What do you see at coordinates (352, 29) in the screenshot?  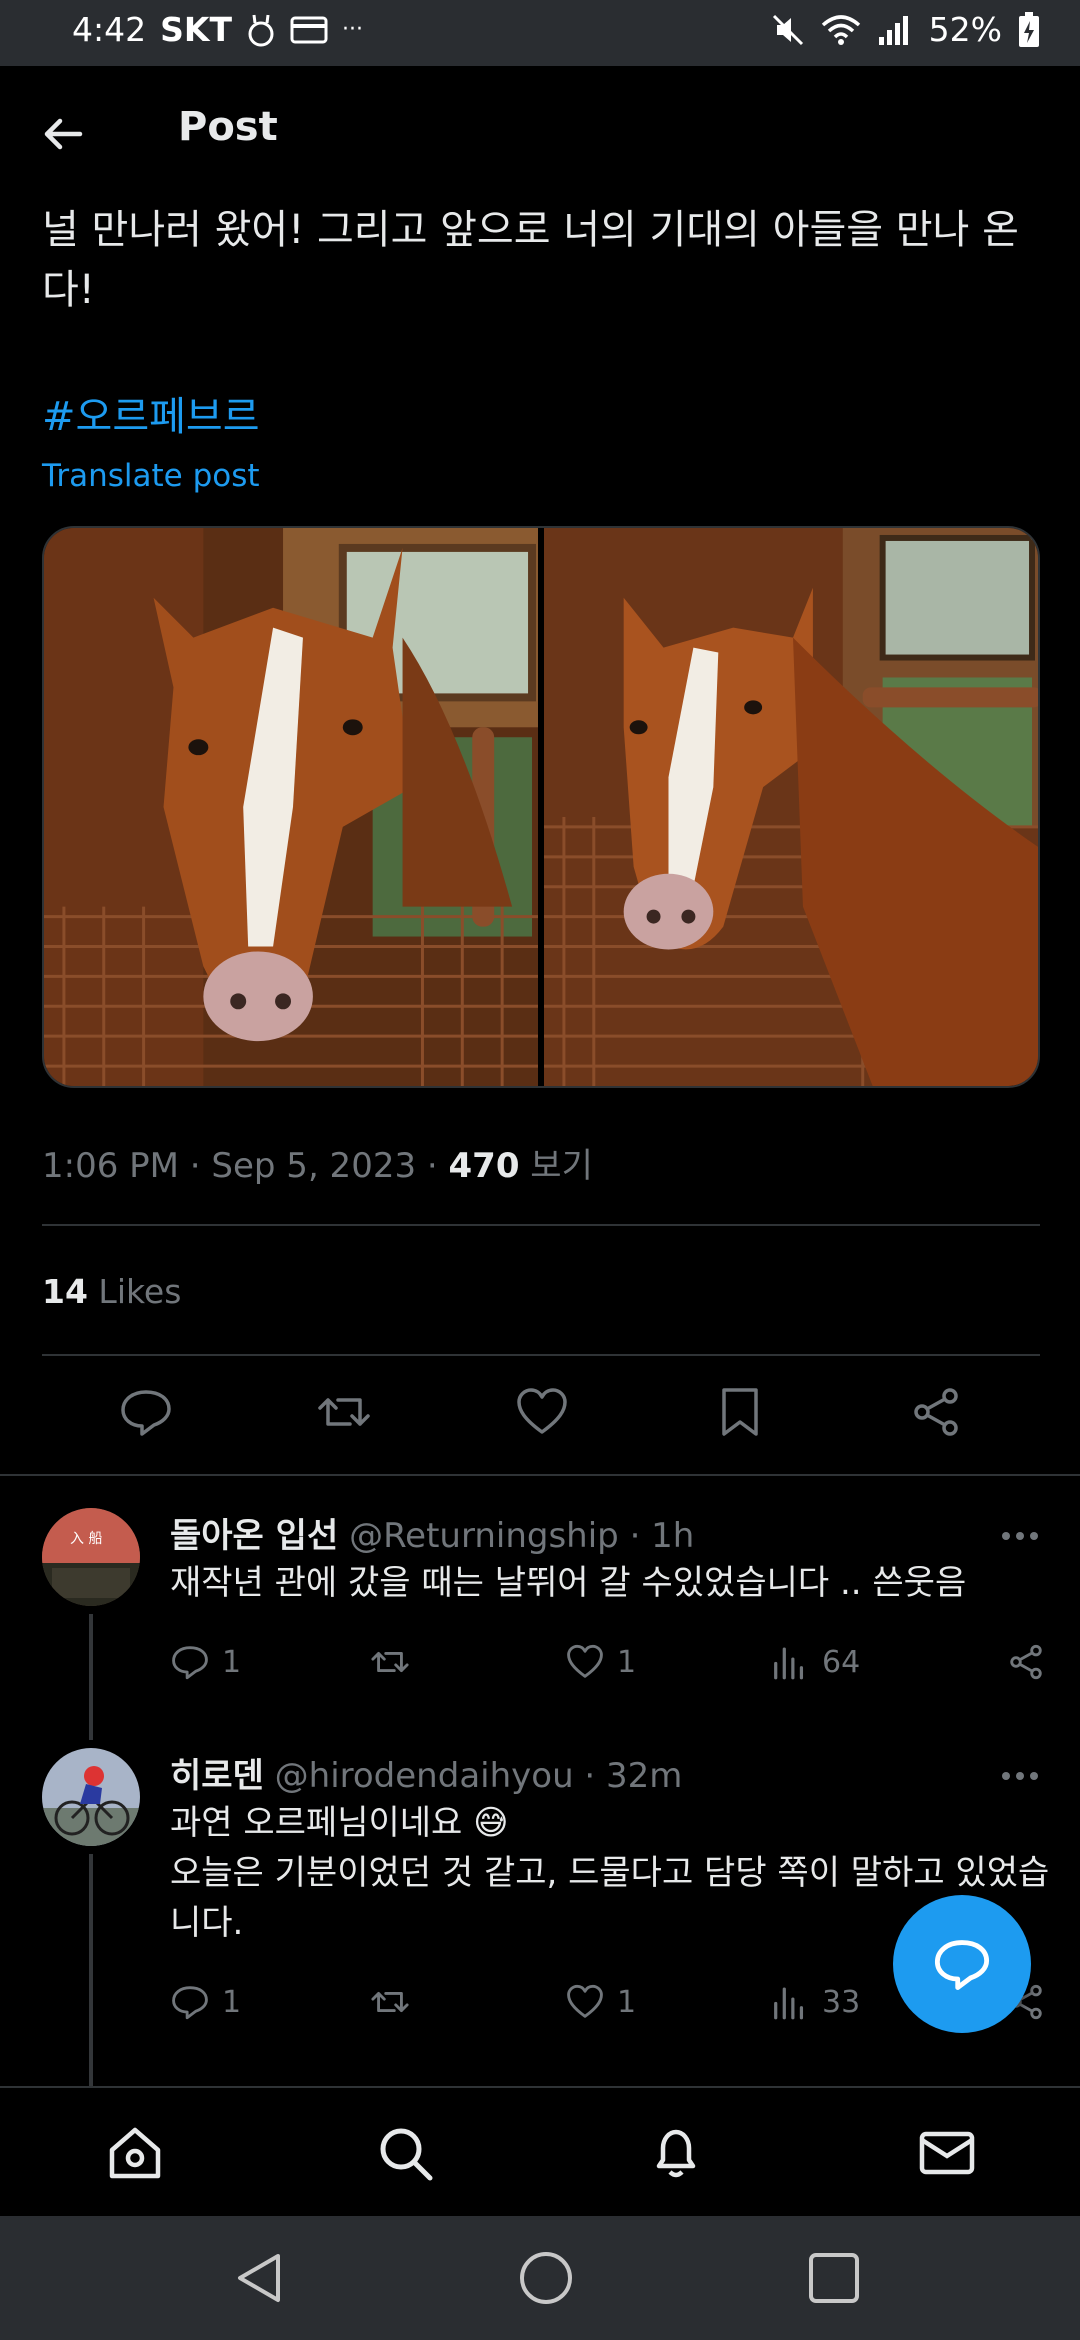 I see `status-more: ···` at bounding box center [352, 29].